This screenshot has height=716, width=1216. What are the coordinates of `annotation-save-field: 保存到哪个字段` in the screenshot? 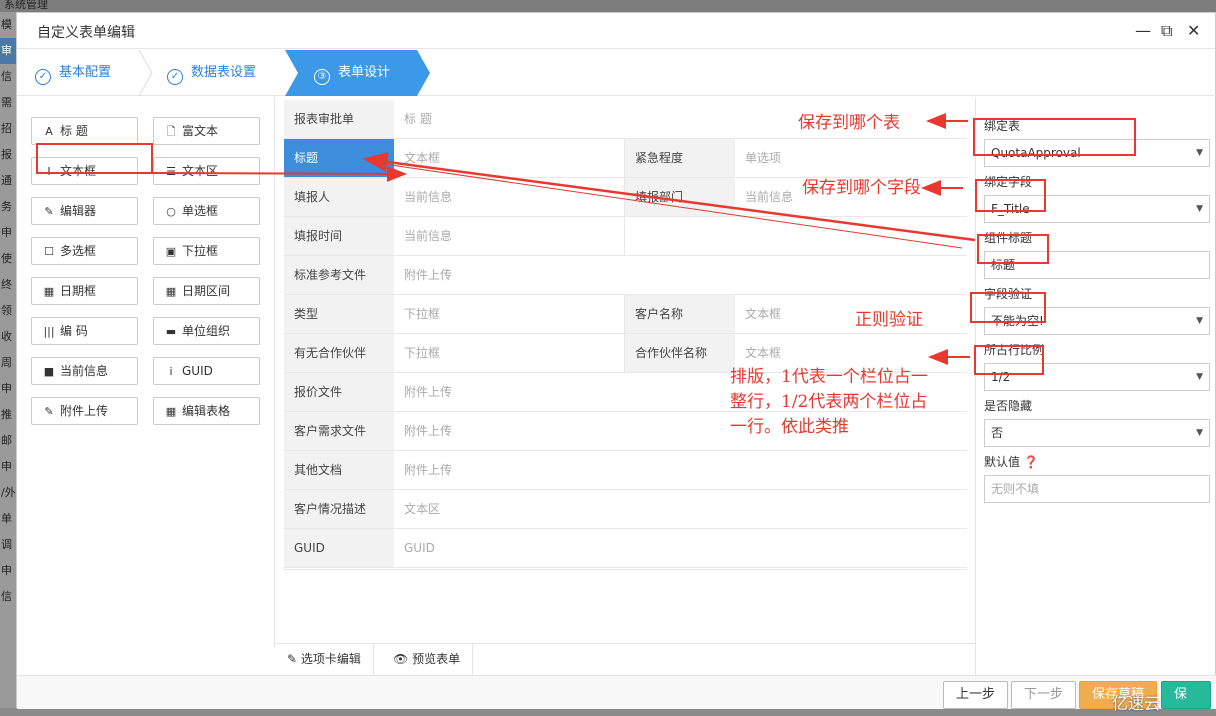 It's located at (861, 188).